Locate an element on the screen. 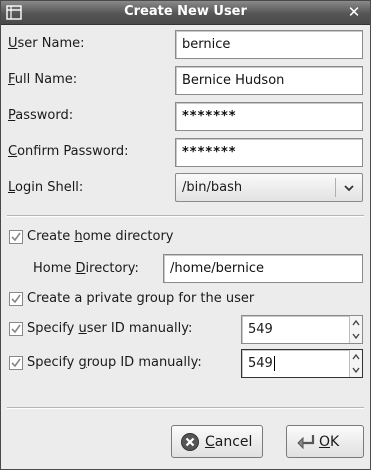 This screenshot has height=470, width=371. group-id-spinbox: 549 is located at coordinates (302, 363).